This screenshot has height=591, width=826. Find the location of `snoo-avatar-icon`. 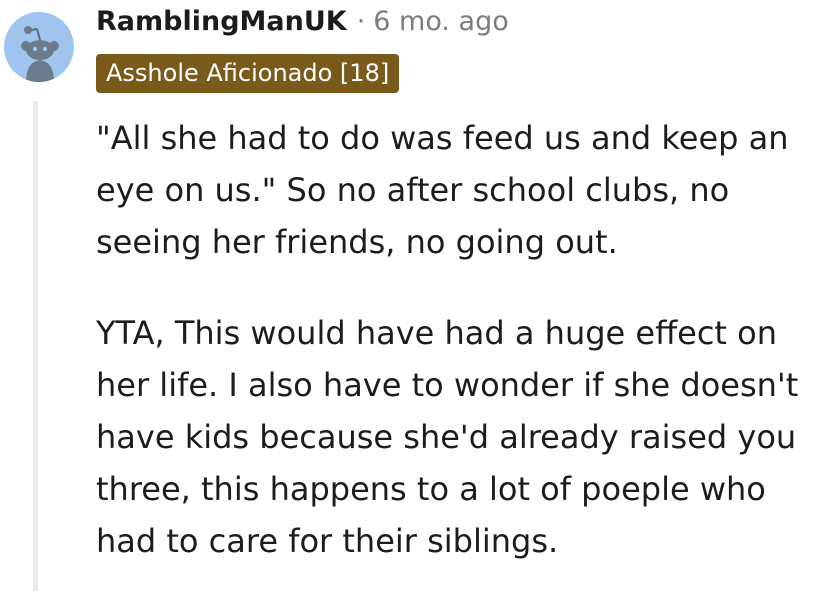

snoo-avatar-icon is located at coordinates (40, 54).